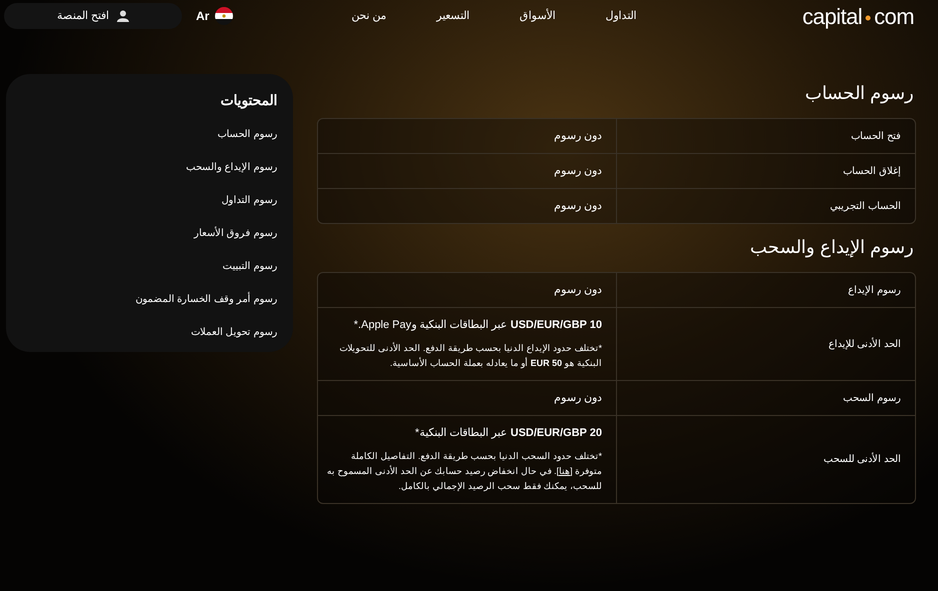  I want to click on fee-label-cell: إغلاق الحساب, so click(765, 171).